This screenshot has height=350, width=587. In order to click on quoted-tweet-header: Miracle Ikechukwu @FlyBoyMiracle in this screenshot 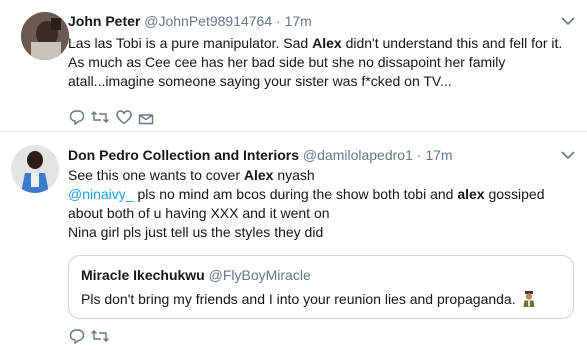, I will do `click(196, 275)`.